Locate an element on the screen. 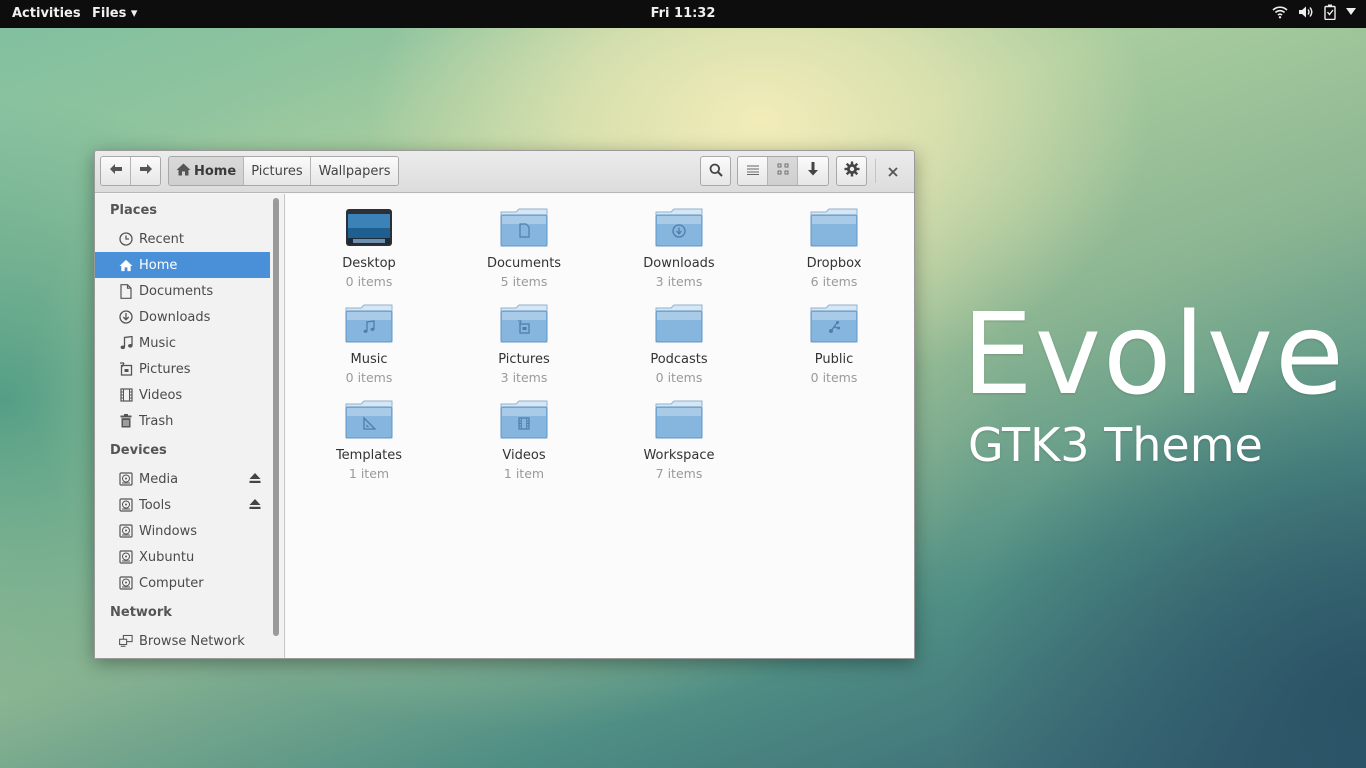 The height and width of the screenshot is (768, 1366). file-item-desktop: Desktop 0 items is located at coordinates (369, 248).